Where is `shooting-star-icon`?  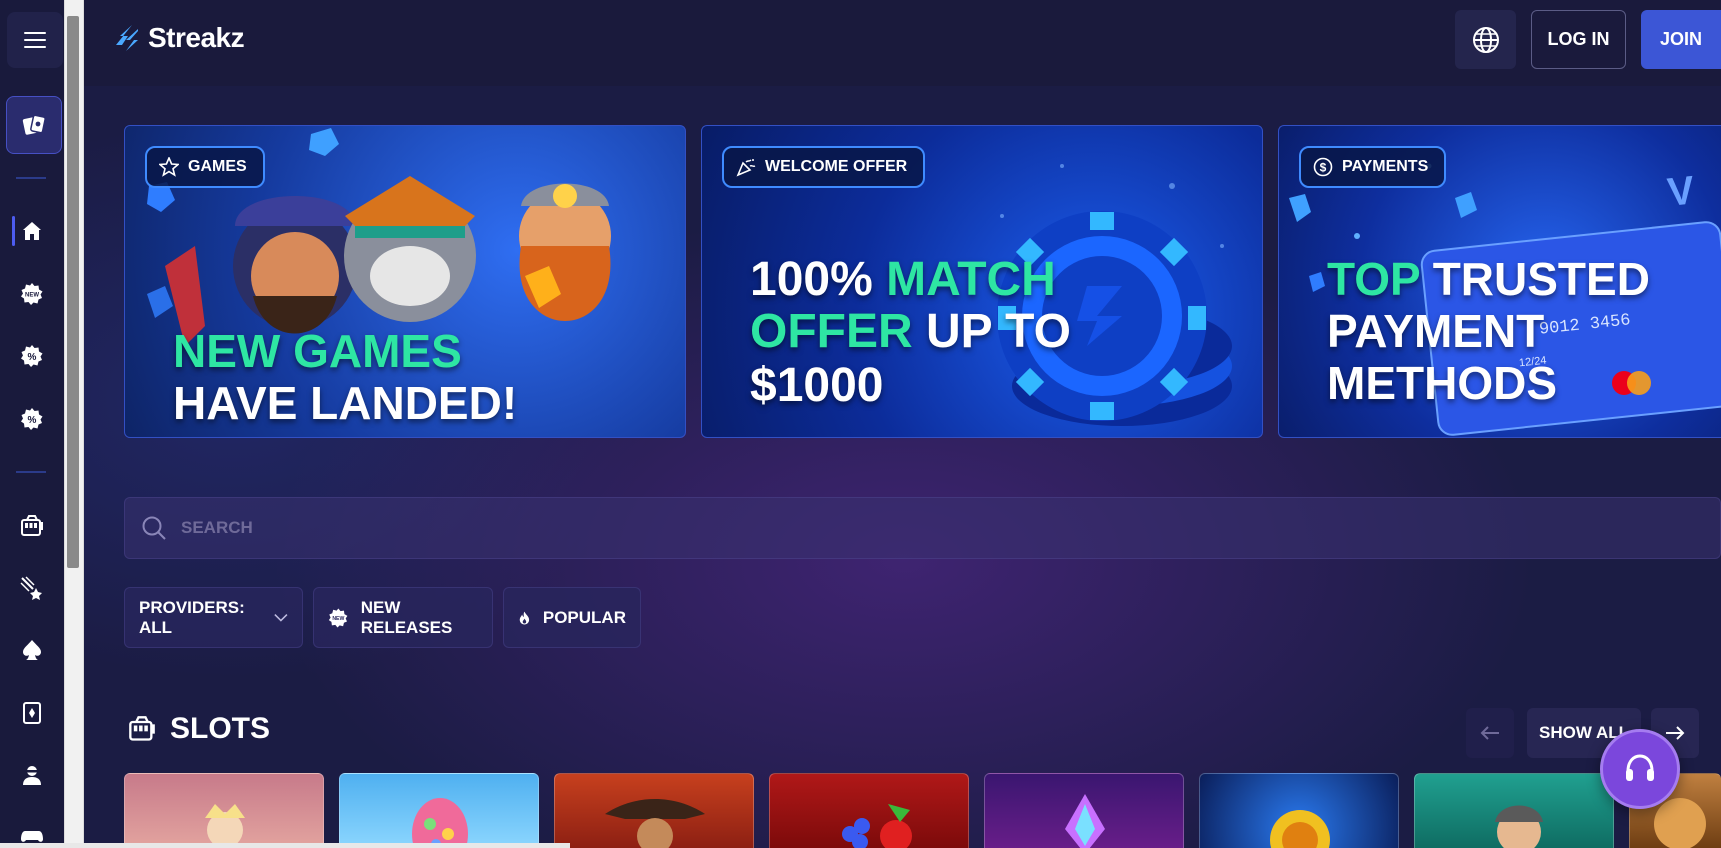 shooting-star-icon is located at coordinates (31, 588).